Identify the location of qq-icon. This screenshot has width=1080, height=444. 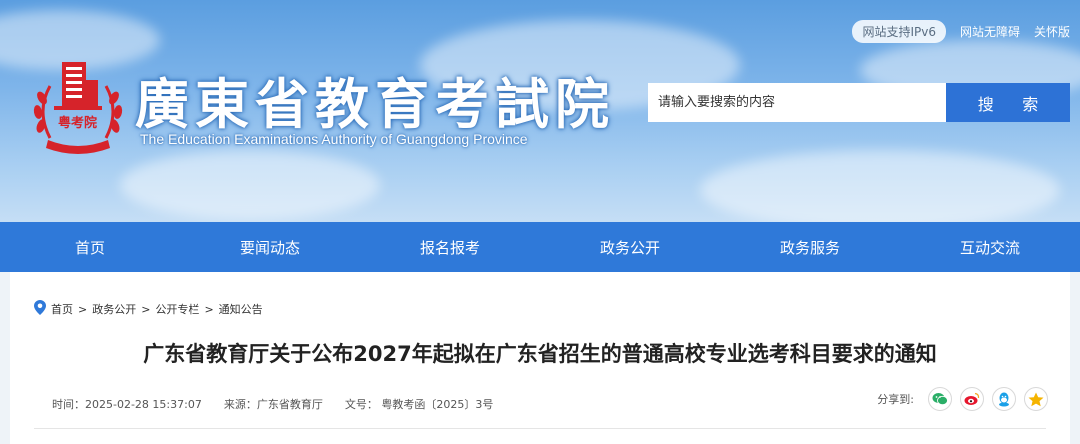
(1004, 399).